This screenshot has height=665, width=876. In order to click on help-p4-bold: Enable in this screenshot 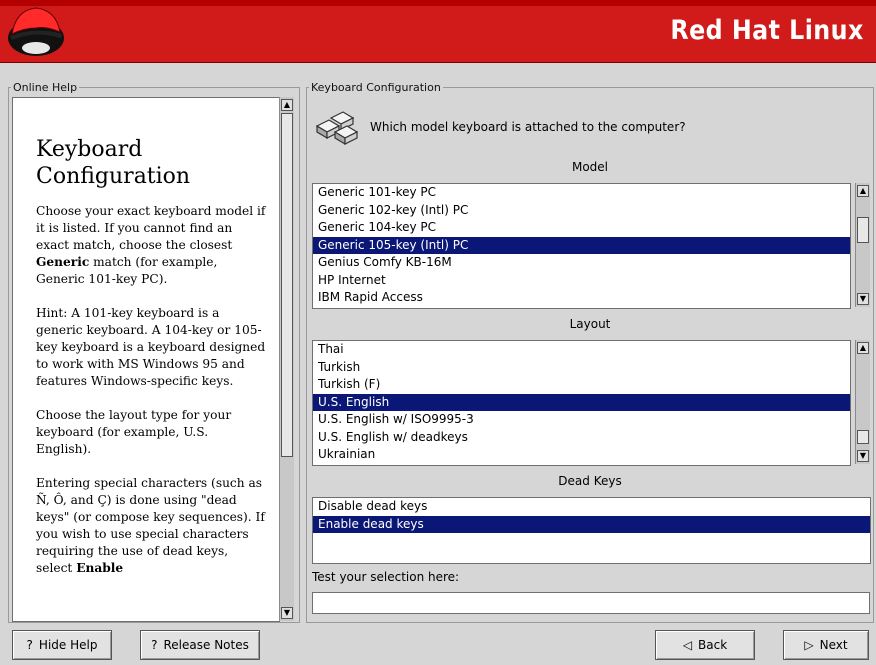, I will do `click(100, 568)`.